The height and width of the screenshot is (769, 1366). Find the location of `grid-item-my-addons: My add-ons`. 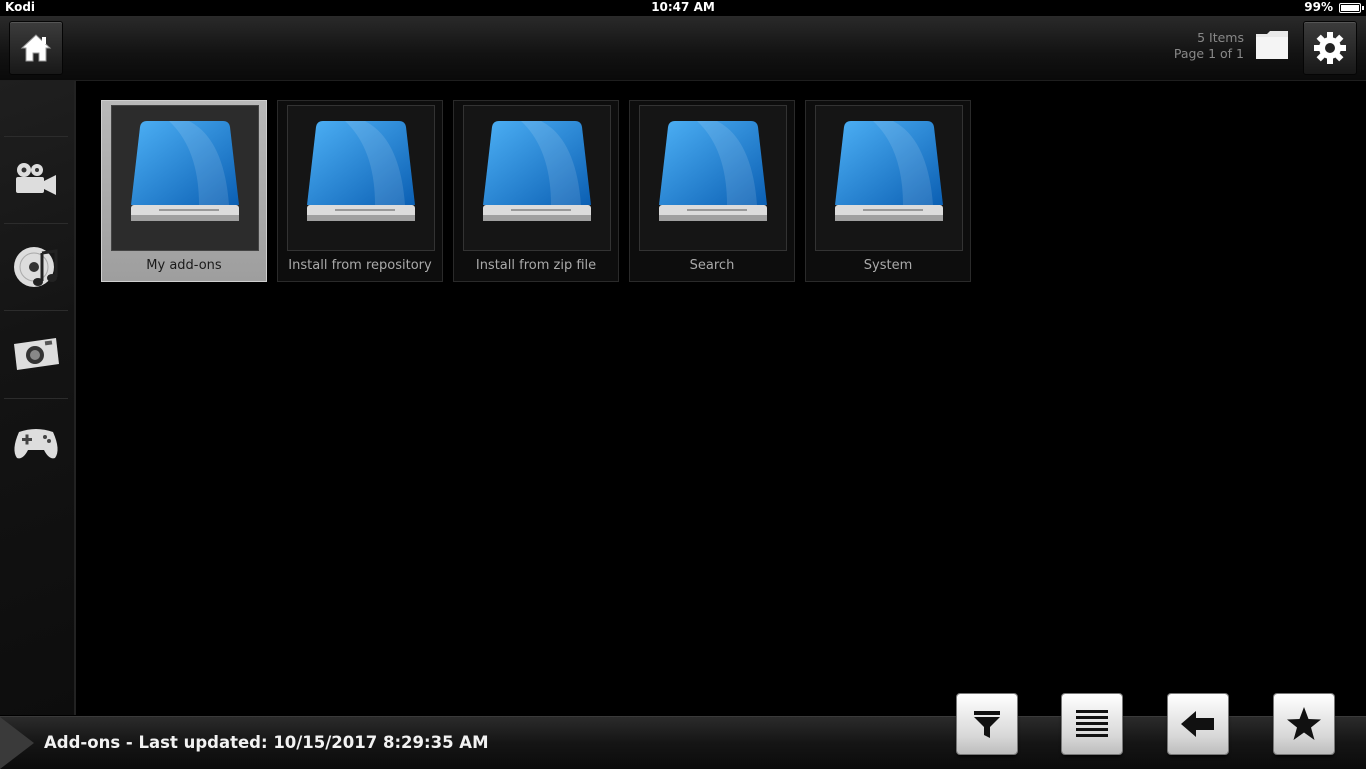

grid-item-my-addons: My add-ons is located at coordinates (184, 191).